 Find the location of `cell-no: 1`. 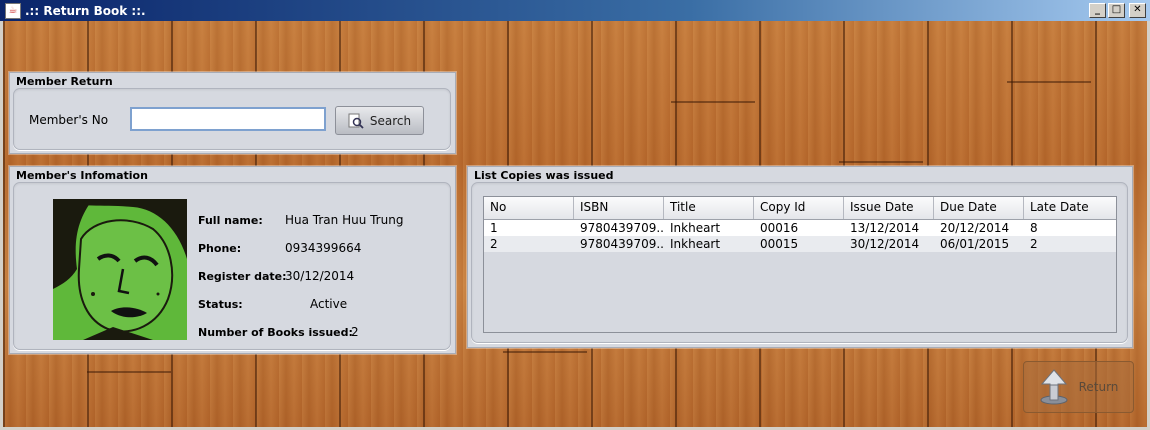

cell-no: 1 is located at coordinates (494, 228).